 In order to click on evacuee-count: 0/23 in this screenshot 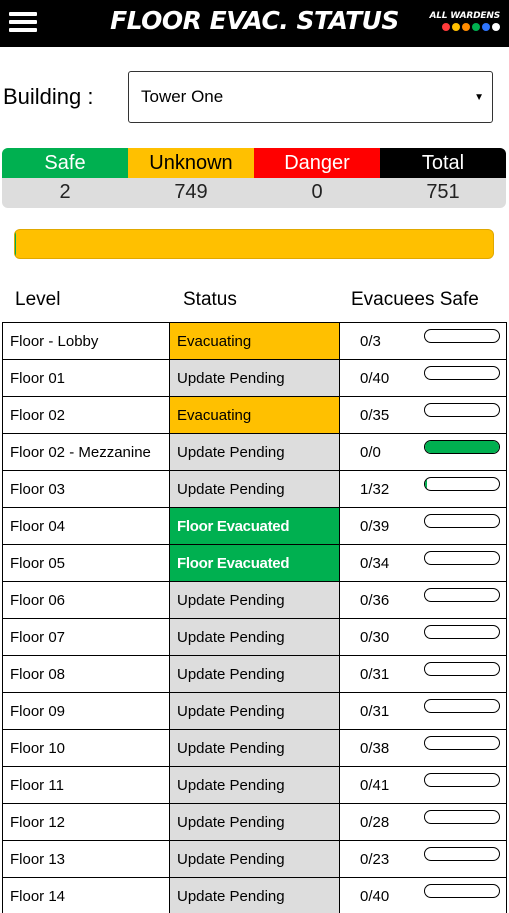, I will do `click(384, 859)`.